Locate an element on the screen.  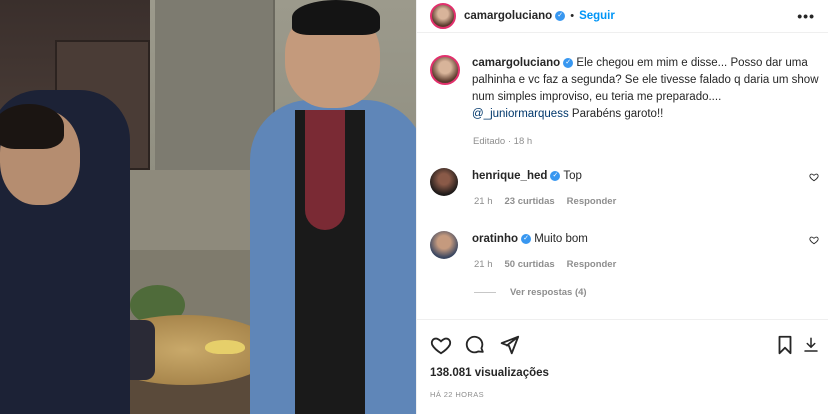
comment-actions: 21 h 50 curtidas Responder is located at coordinates (545, 264).